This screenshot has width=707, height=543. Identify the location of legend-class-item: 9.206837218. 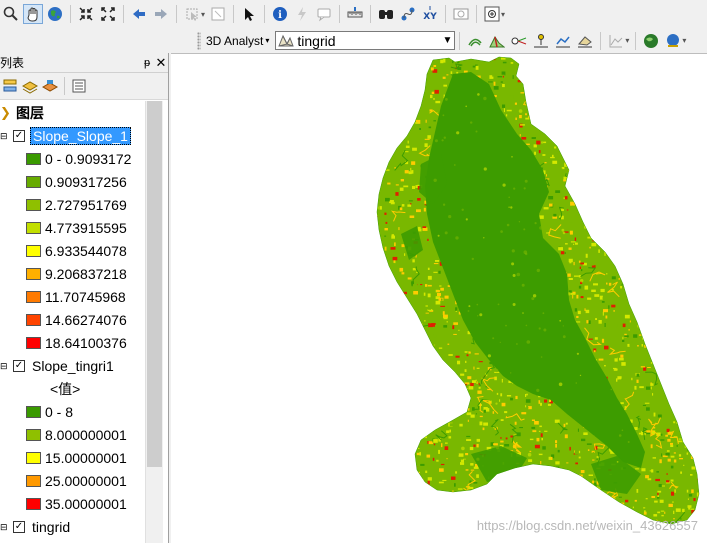
(63, 274).